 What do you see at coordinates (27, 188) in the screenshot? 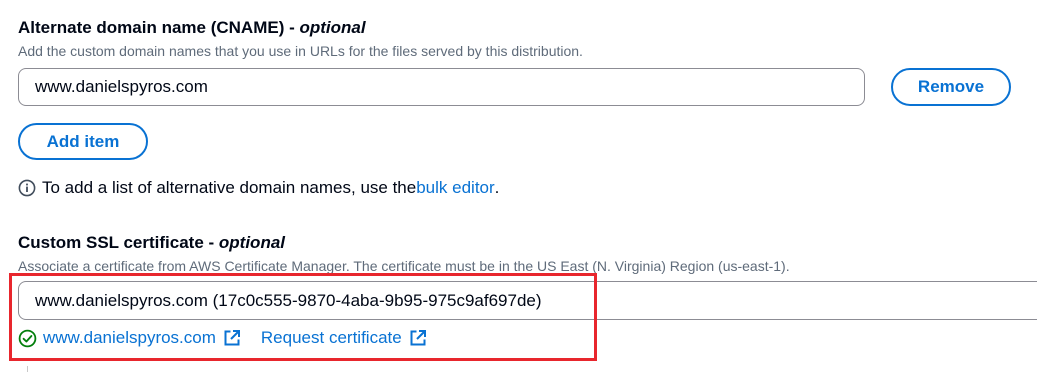
I see `info-circle-icon` at bounding box center [27, 188].